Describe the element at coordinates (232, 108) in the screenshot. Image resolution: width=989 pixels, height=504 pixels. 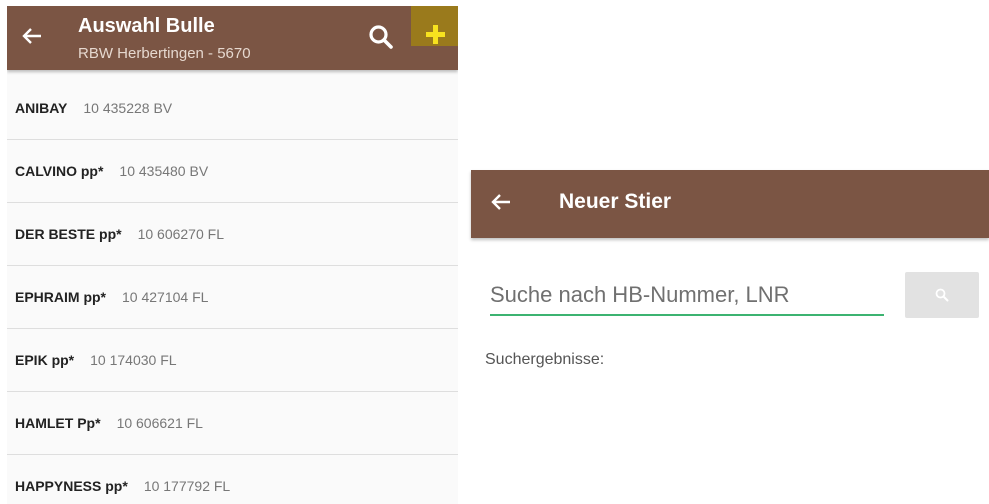
I see `list-item: ANIBAY 10 435228 BV` at that location.